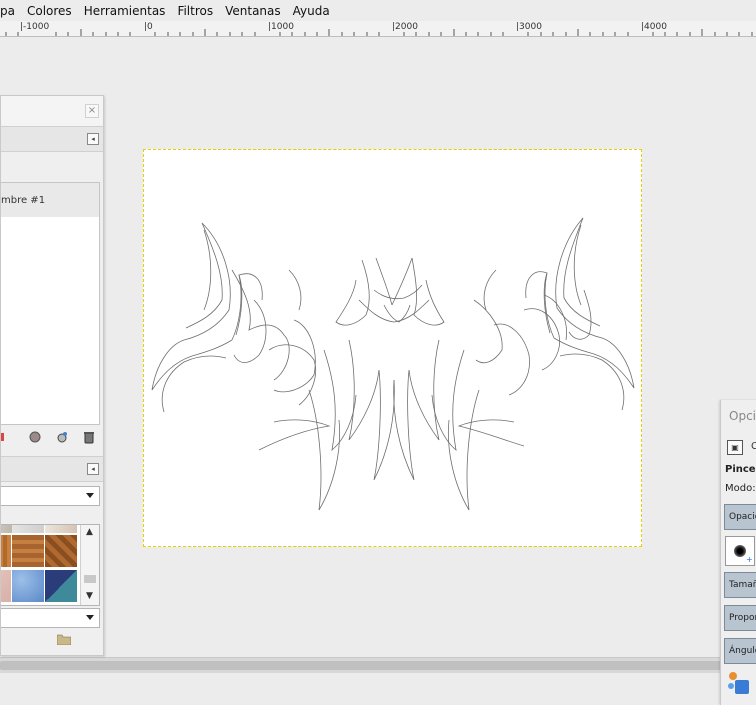 This screenshot has width=756, height=705. I want to click on menu-ventanas: Ventanas, so click(253, 11).